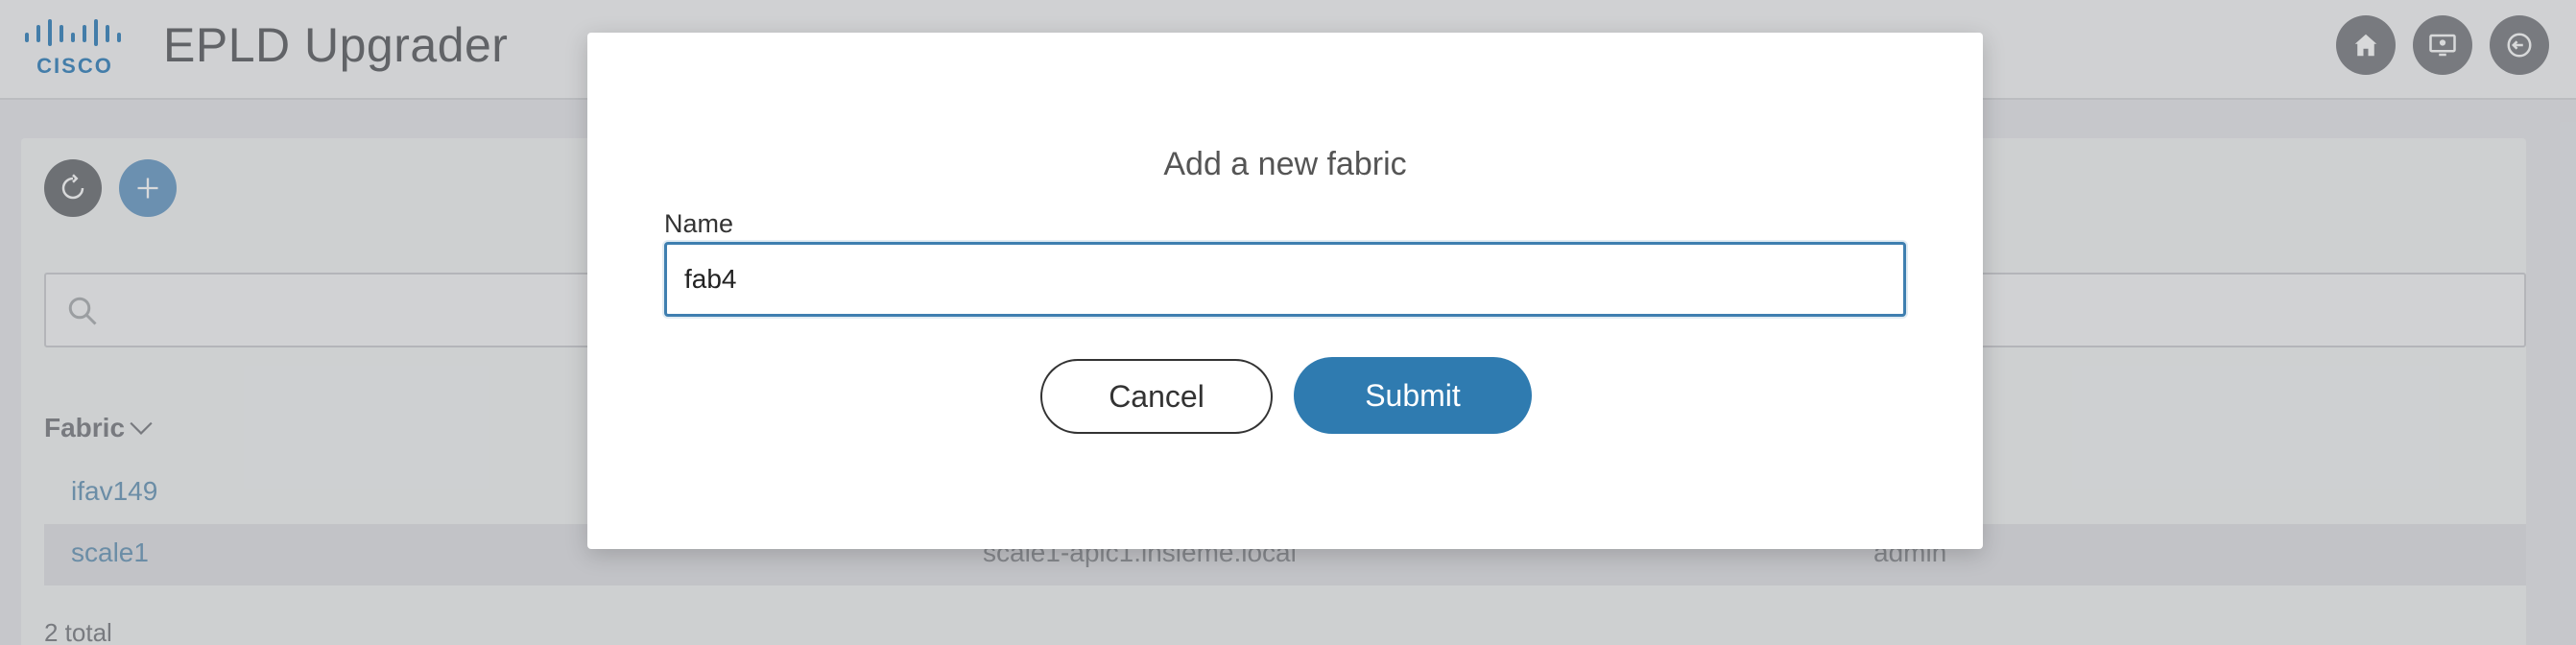 The height and width of the screenshot is (645, 2576). What do you see at coordinates (699, 223) in the screenshot?
I see `name-field-label: Name` at bounding box center [699, 223].